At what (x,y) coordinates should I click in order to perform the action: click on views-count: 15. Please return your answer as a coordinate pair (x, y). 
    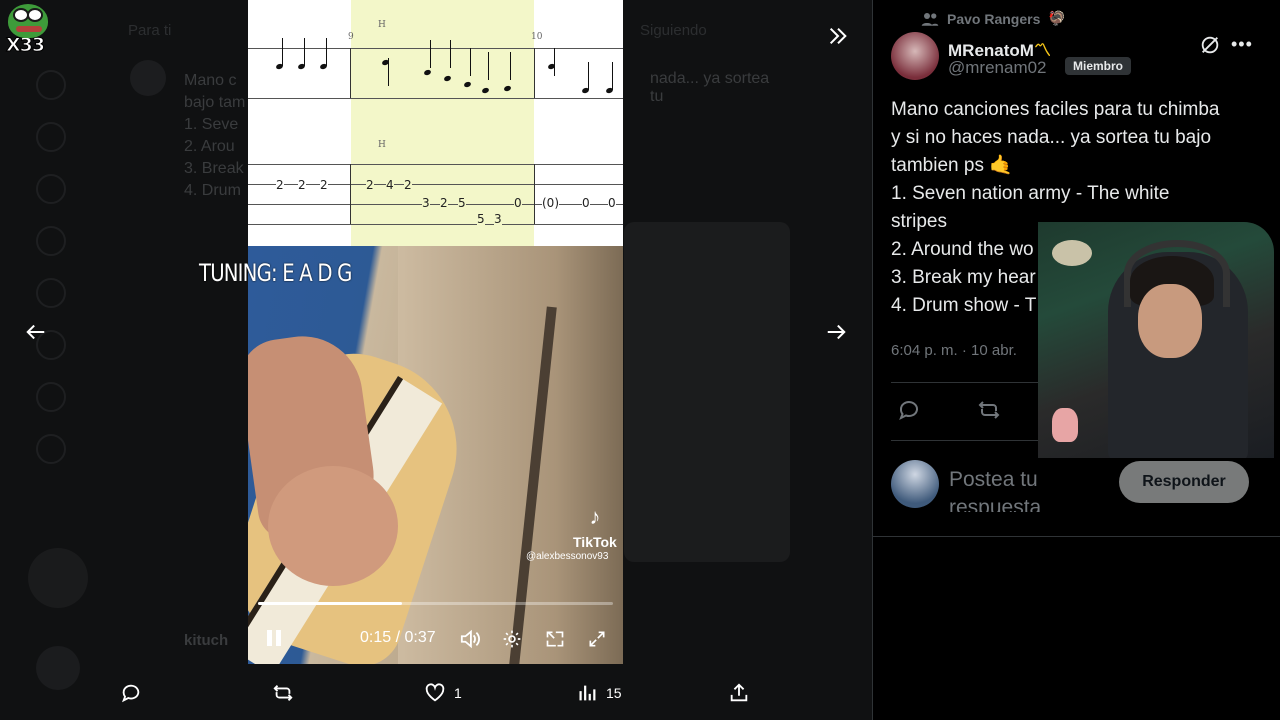
    Looking at the image, I should click on (614, 693).